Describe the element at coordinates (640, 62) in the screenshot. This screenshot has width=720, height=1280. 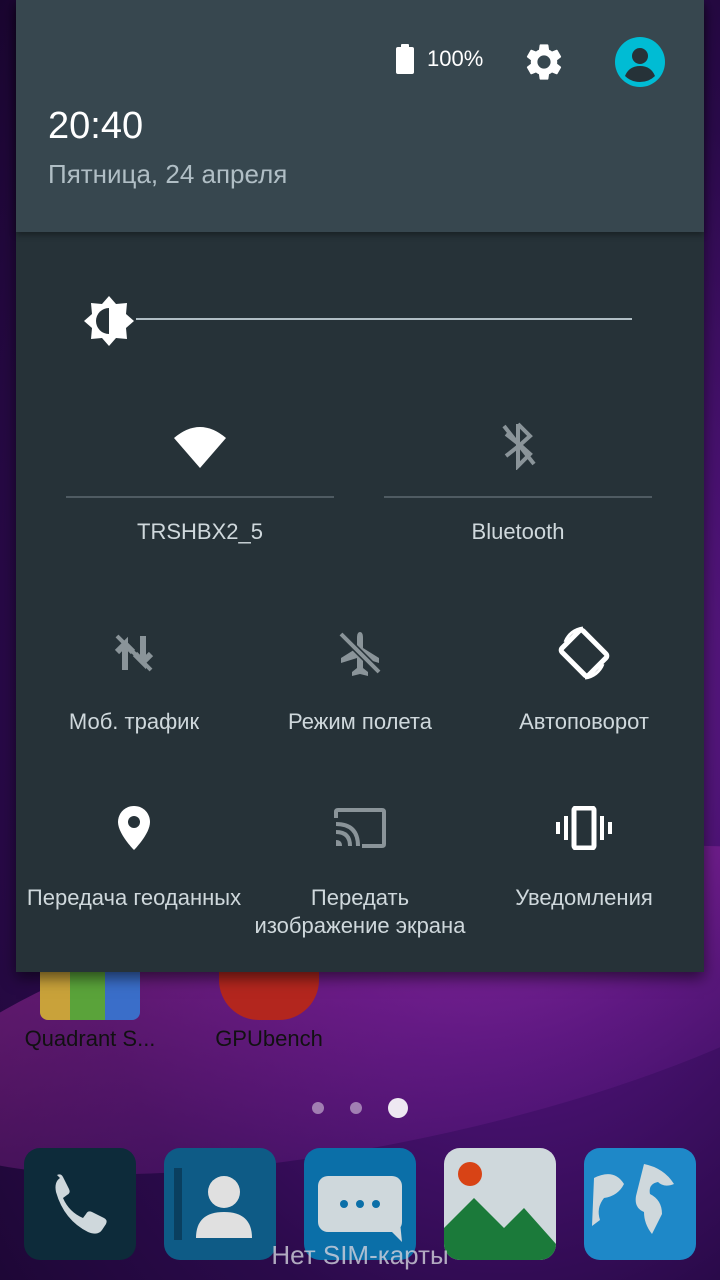
I see `user-profile-icon` at that location.